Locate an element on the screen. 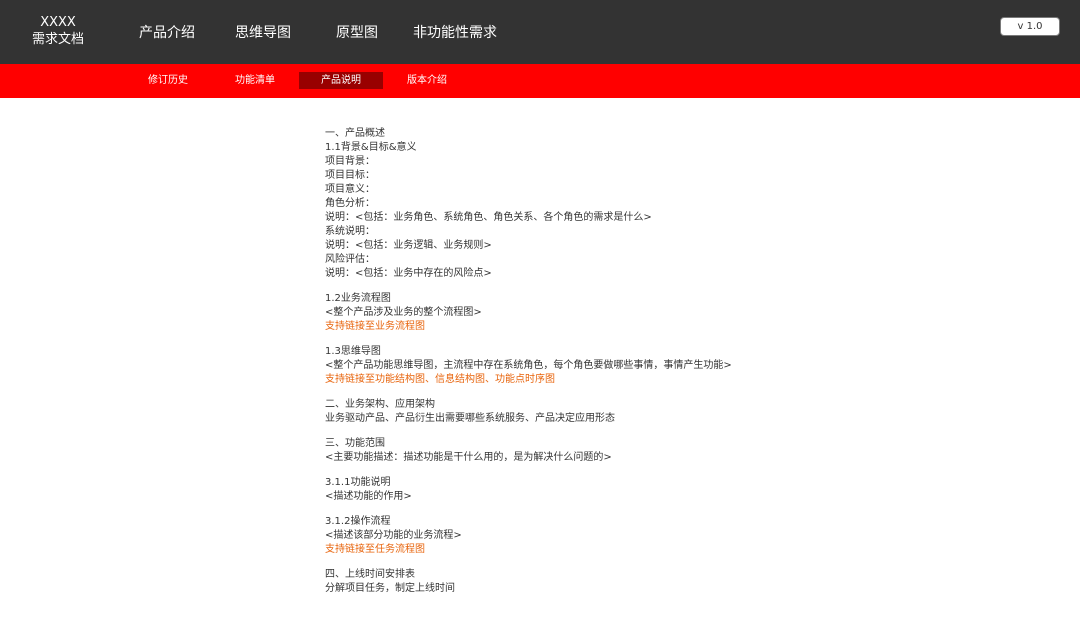 The image size is (1080, 625). section-function-description: 3.1.1功能说明 <描述功能的作用> is located at coordinates (605, 490).